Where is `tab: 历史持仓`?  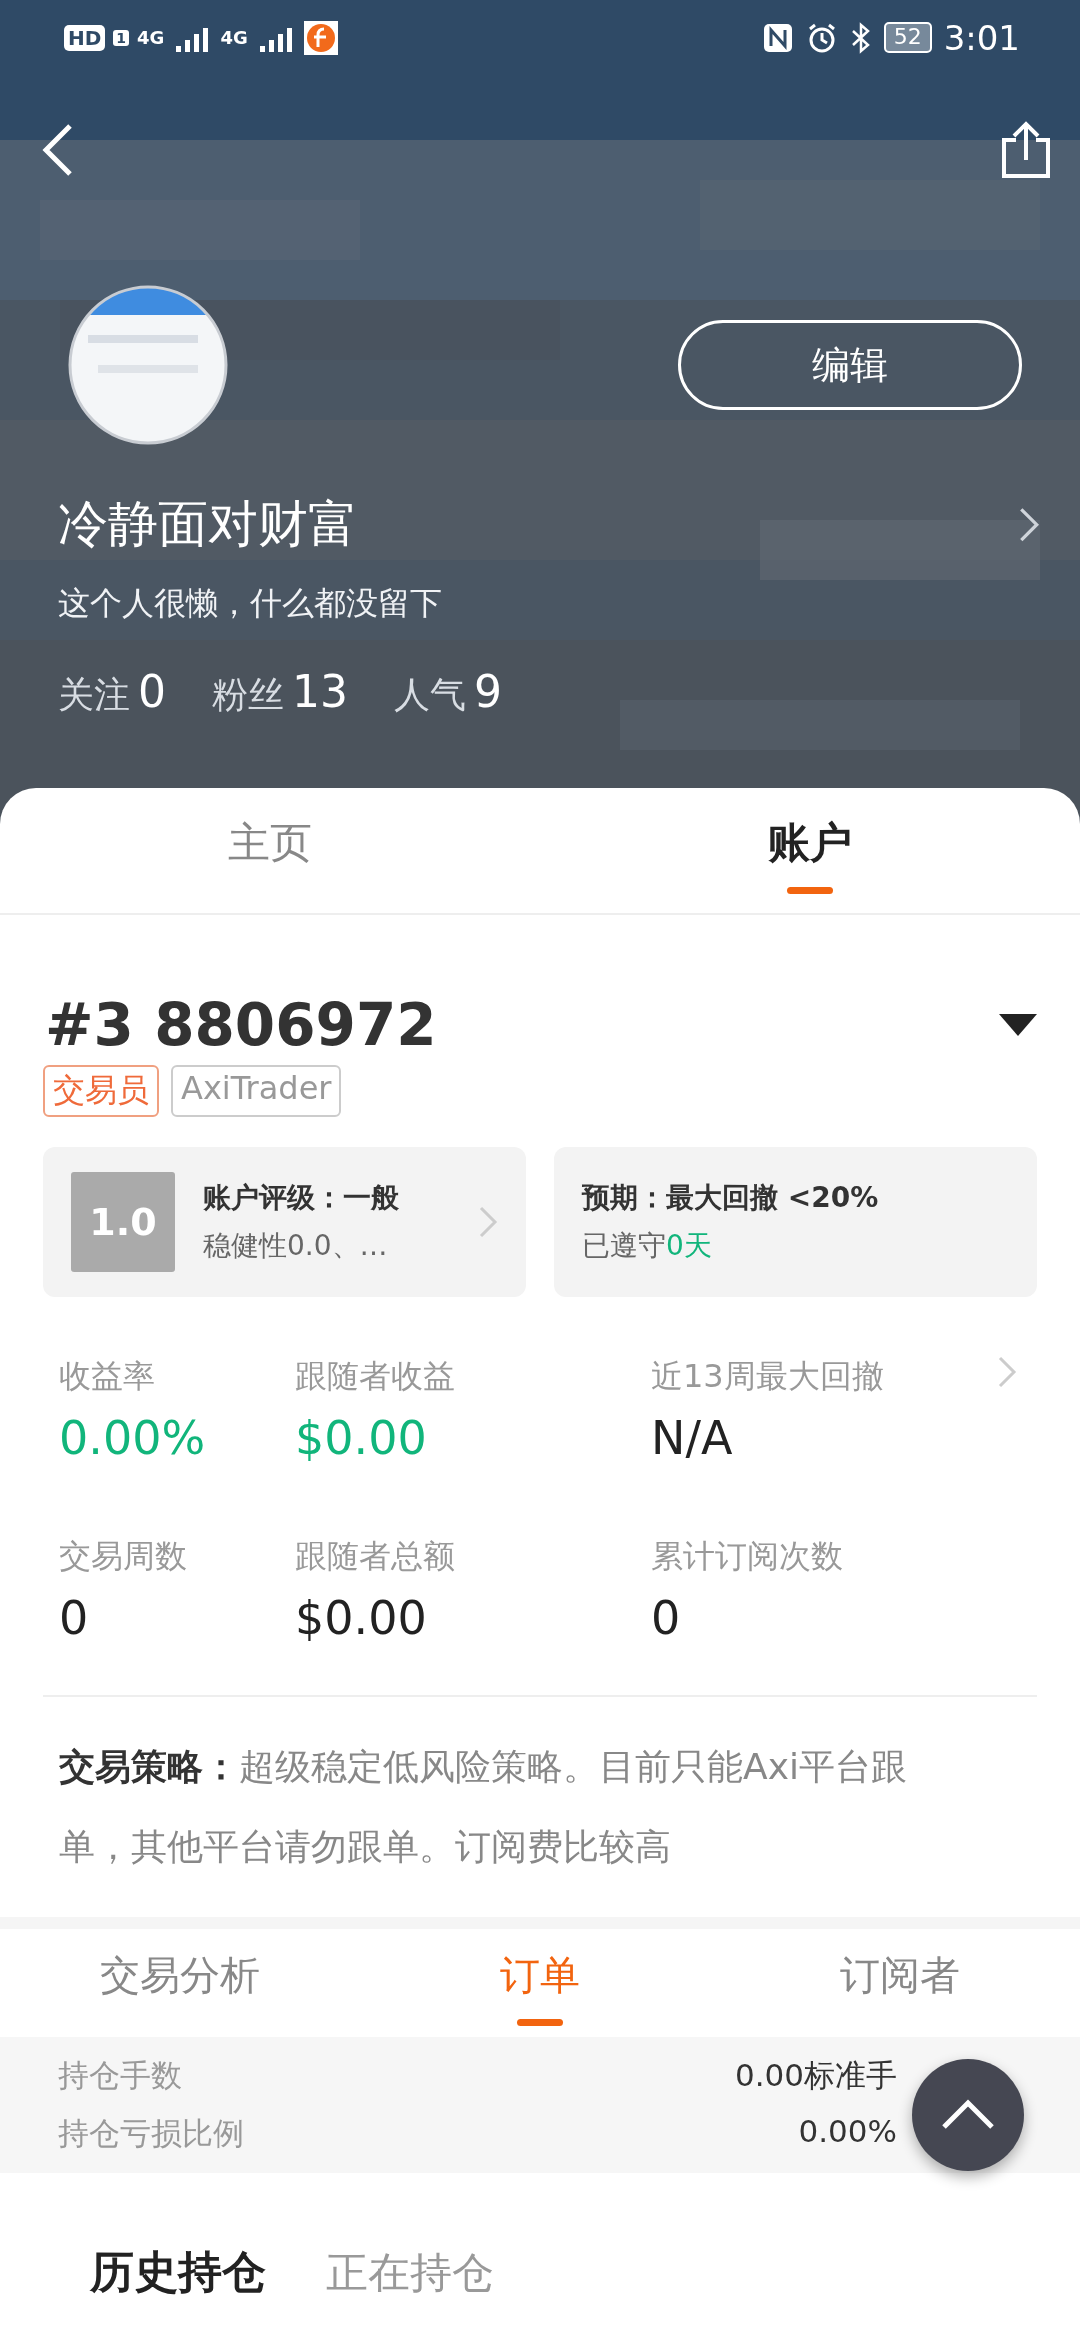 tab: 历史持仓 is located at coordinates (178, 2272).